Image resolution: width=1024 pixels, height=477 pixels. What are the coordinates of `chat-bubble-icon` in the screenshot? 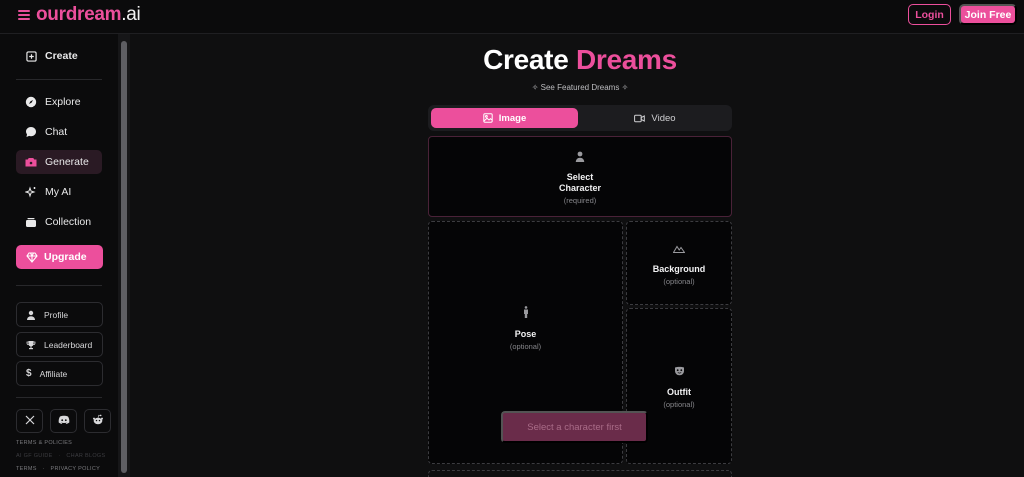 It's located at (31, 132).